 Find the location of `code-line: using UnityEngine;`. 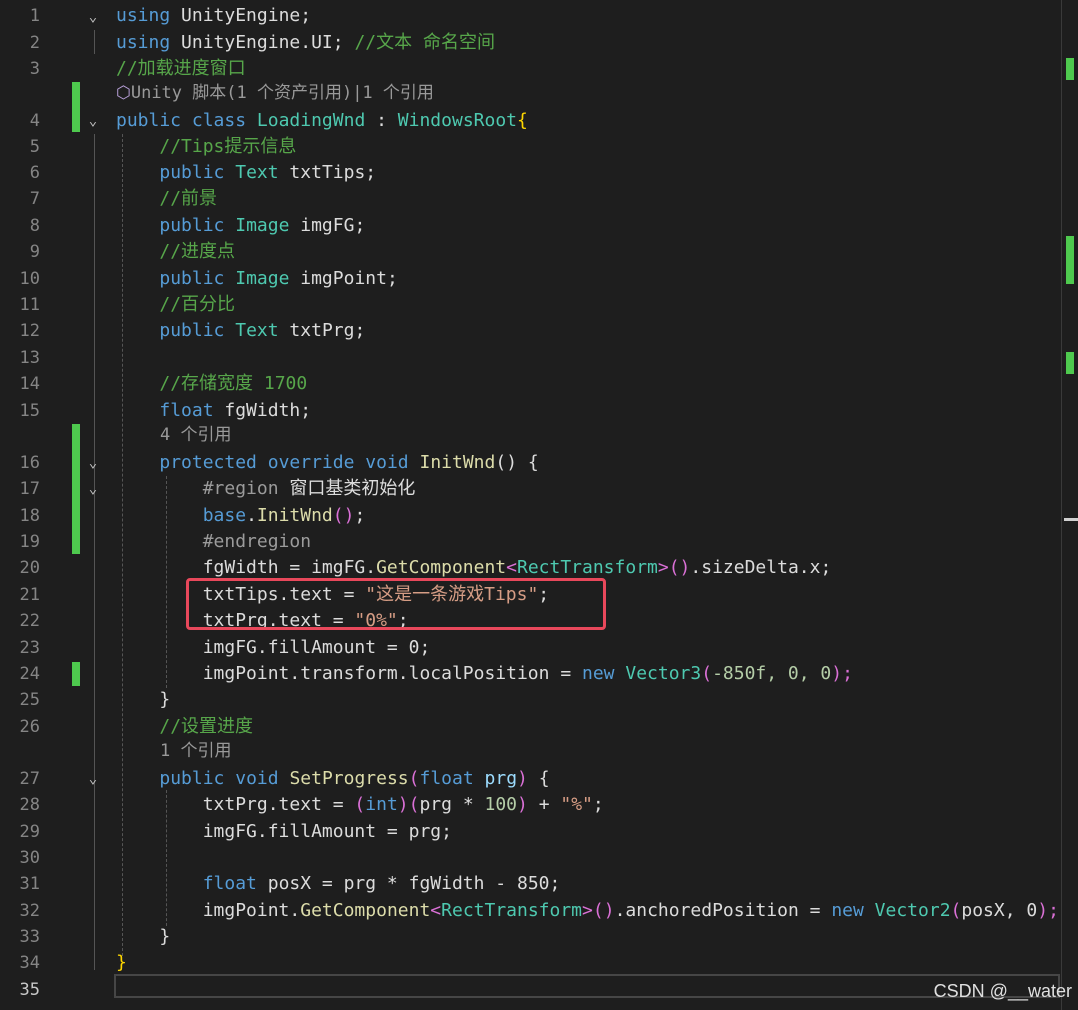

code-line: using UnityEngine; is located at coordinates (213, 16).